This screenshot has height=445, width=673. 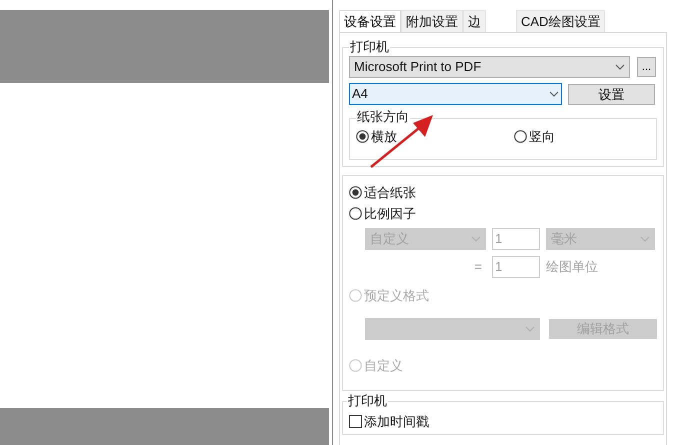 What do you see at coordinates (455, 94) in the screenshot?
I see `paper-size-dropdown: A4` at bounding box center [455, 94].